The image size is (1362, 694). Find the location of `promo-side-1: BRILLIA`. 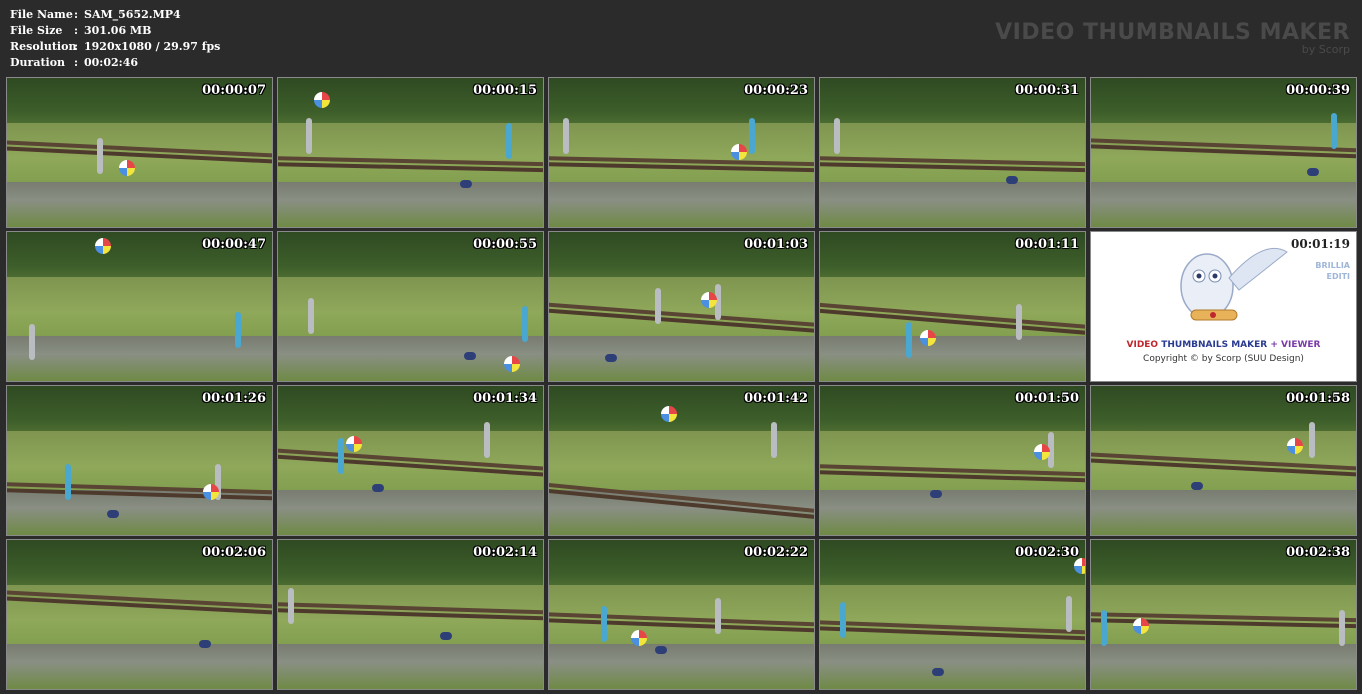

promo-side-1: BRILLIA is located at coordinates (1332, 265).